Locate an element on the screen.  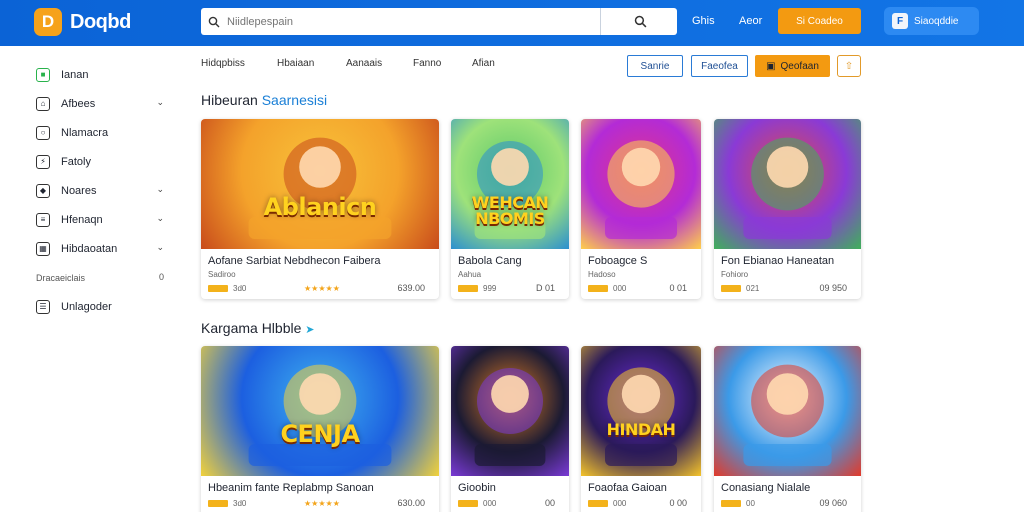
sidebar-item-label: Hibdaoatan is located at coordinates (89, 248).